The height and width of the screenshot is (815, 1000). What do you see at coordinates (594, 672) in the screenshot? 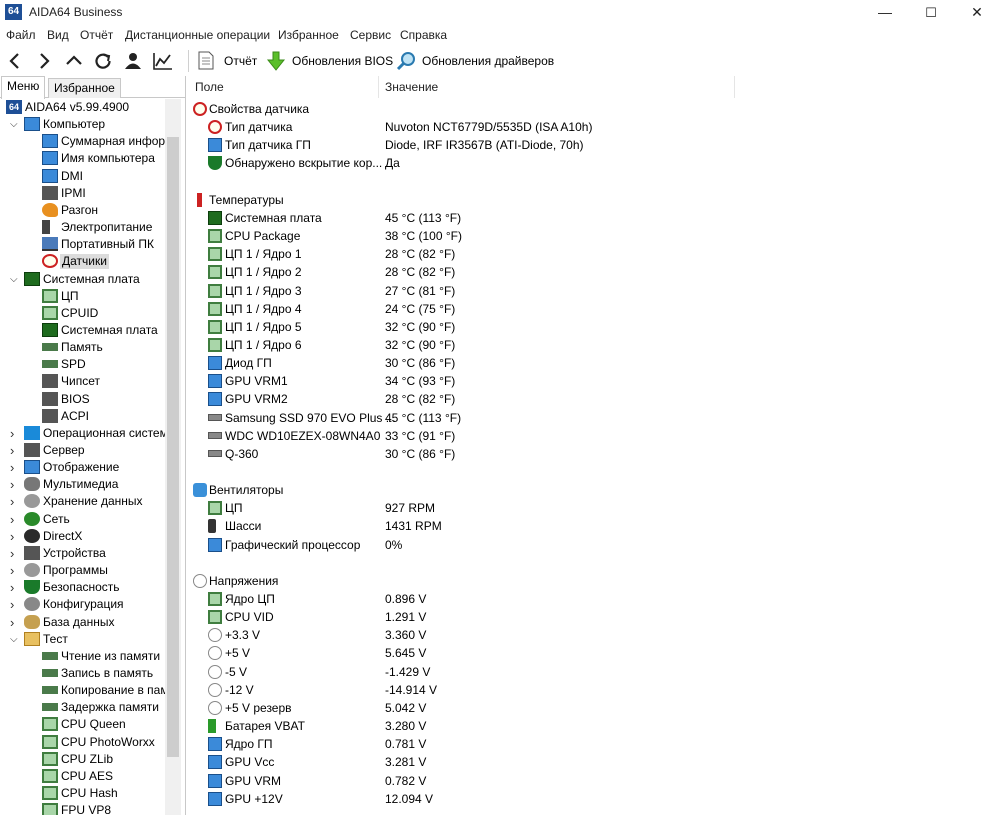
I see `sensor-row: -5 V -1.429 V` at bounding box center [594, 672].